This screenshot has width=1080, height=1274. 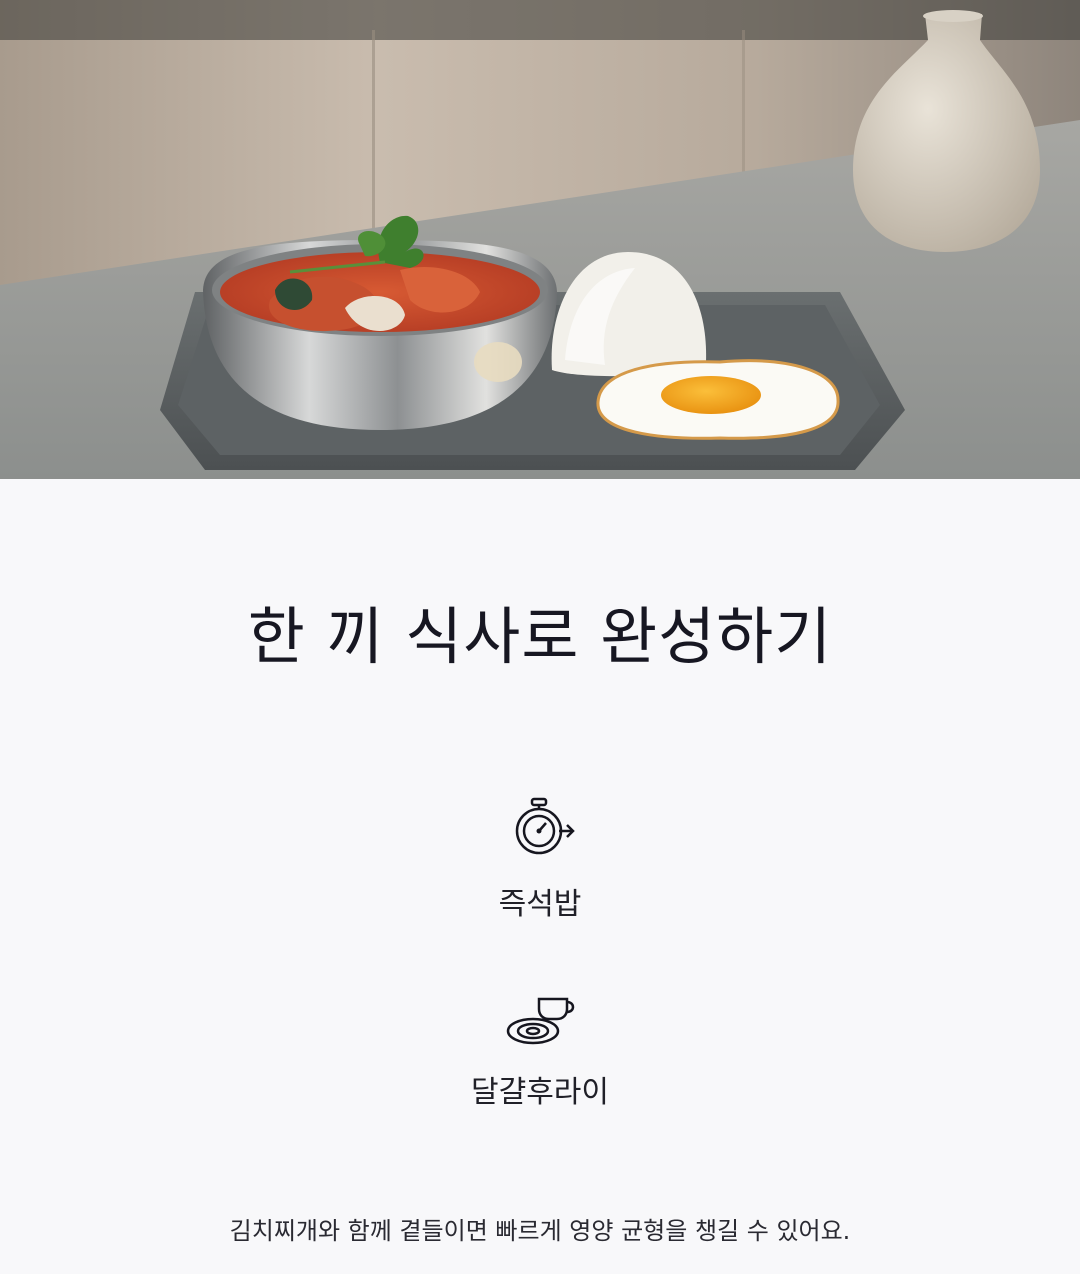 What do you see at coordinates (540, 1021) in the screenshot?
I see `fried-egg-cup-icon` at bounding box center [540, 1021].